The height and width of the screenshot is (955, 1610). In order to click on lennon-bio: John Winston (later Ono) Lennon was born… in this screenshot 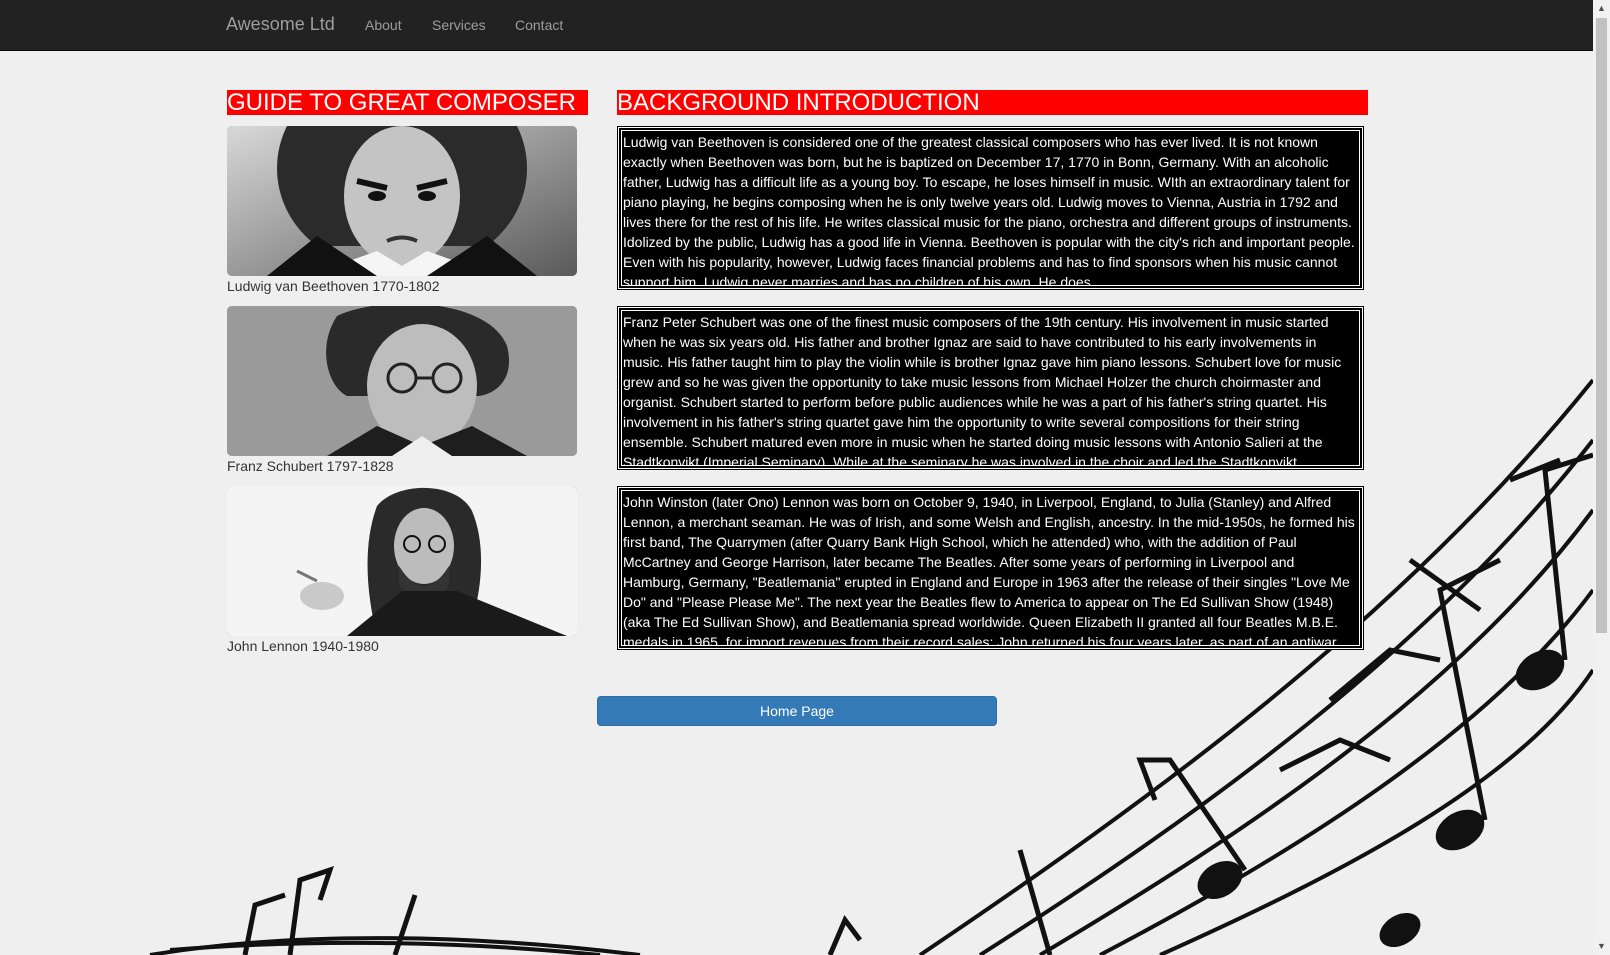, I will do `click(990, 568)`.